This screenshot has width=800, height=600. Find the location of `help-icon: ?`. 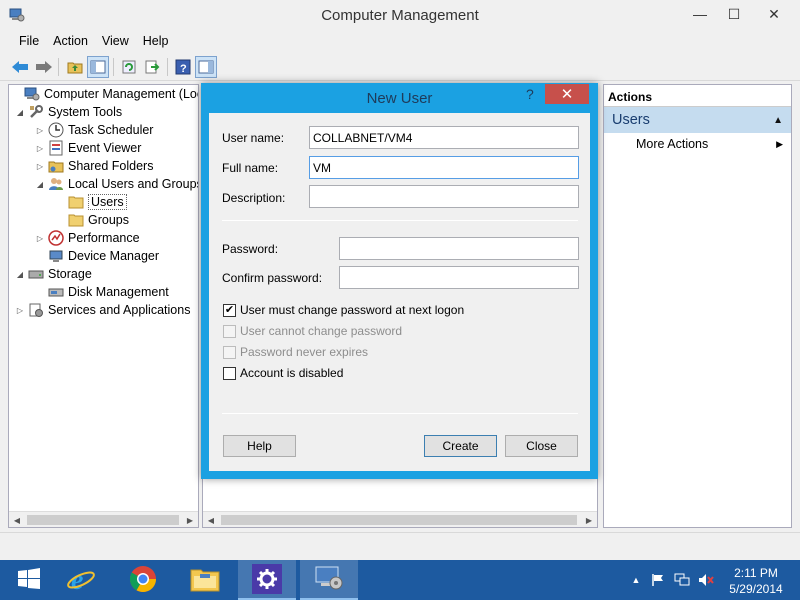

help-icon: ? is located at coordinates (183, 67).